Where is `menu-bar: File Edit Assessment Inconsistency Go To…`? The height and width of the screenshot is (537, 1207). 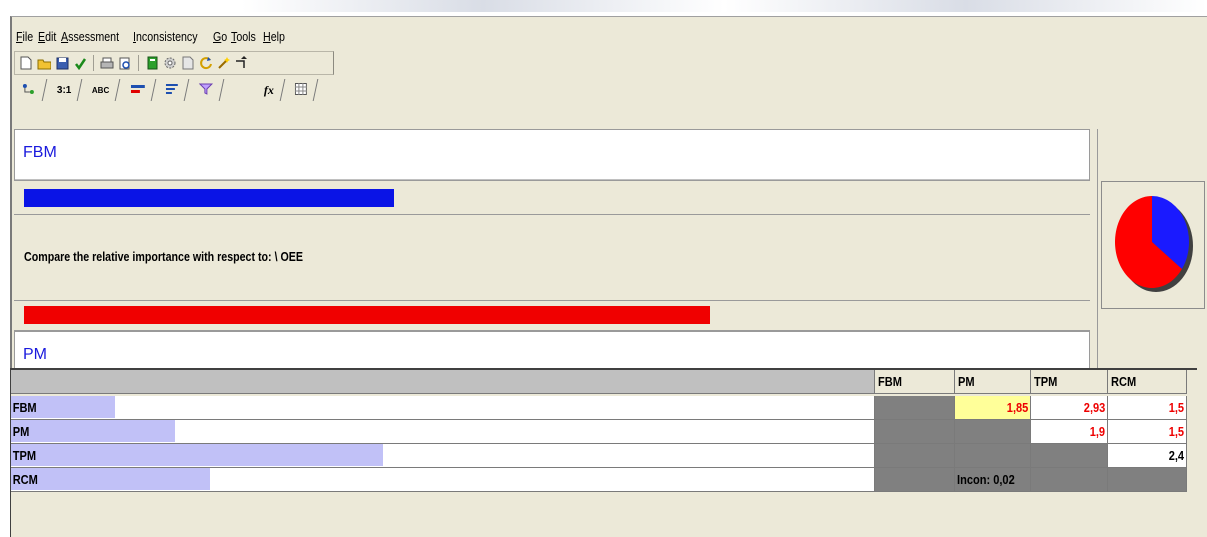
menu-bar: File Edit Assessment Inconsistency Go To… is located at coordinates (150, 36).